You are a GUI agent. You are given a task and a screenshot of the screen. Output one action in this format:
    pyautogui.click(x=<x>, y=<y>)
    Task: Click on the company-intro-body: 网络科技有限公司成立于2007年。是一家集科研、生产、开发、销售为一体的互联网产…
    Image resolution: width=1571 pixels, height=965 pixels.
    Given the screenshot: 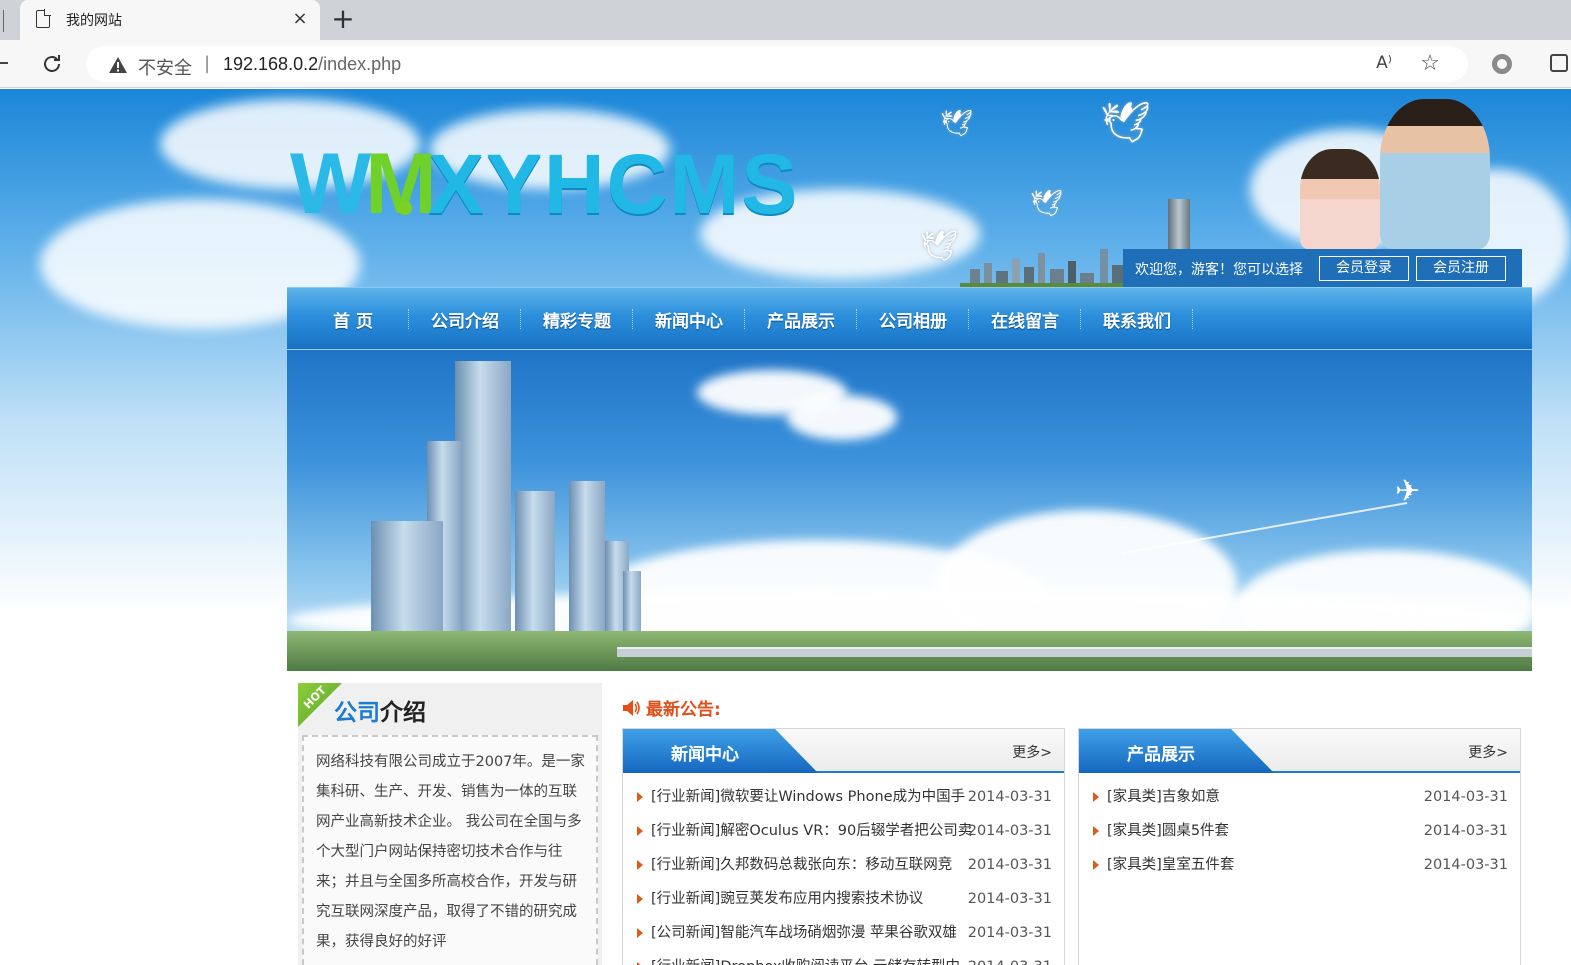 What is the action you would take?
    pyautogui.click(x=450, y=850)
    